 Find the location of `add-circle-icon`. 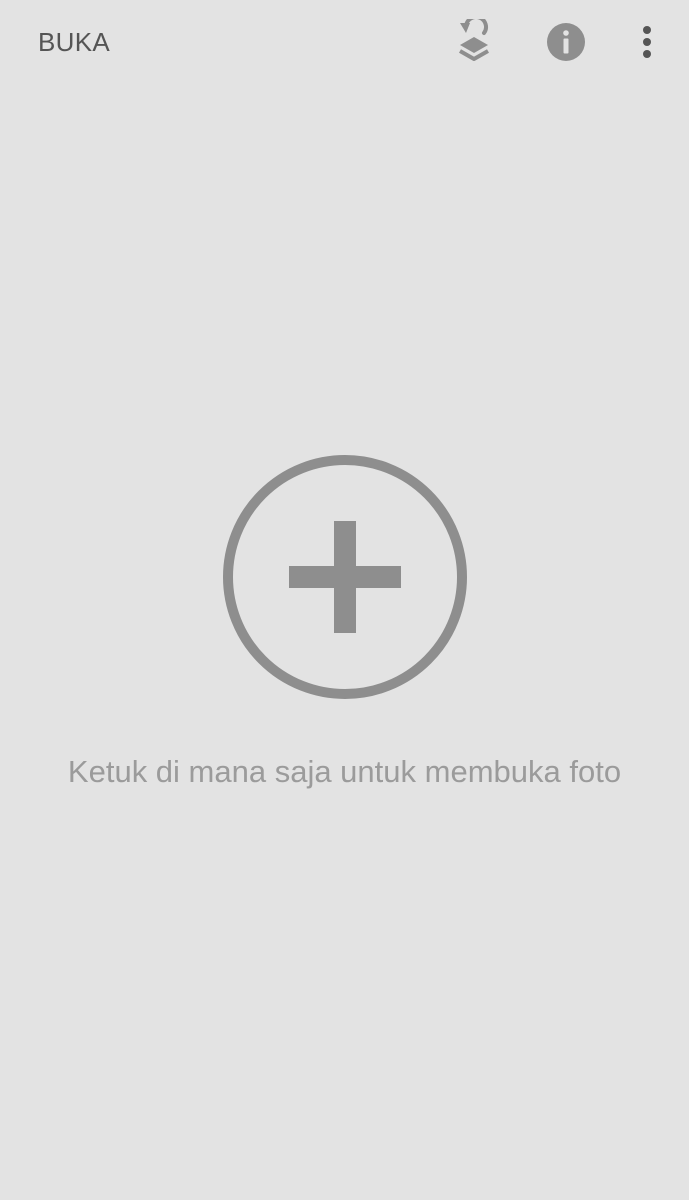

add-circle-icon is located at coordinates (345, 577).